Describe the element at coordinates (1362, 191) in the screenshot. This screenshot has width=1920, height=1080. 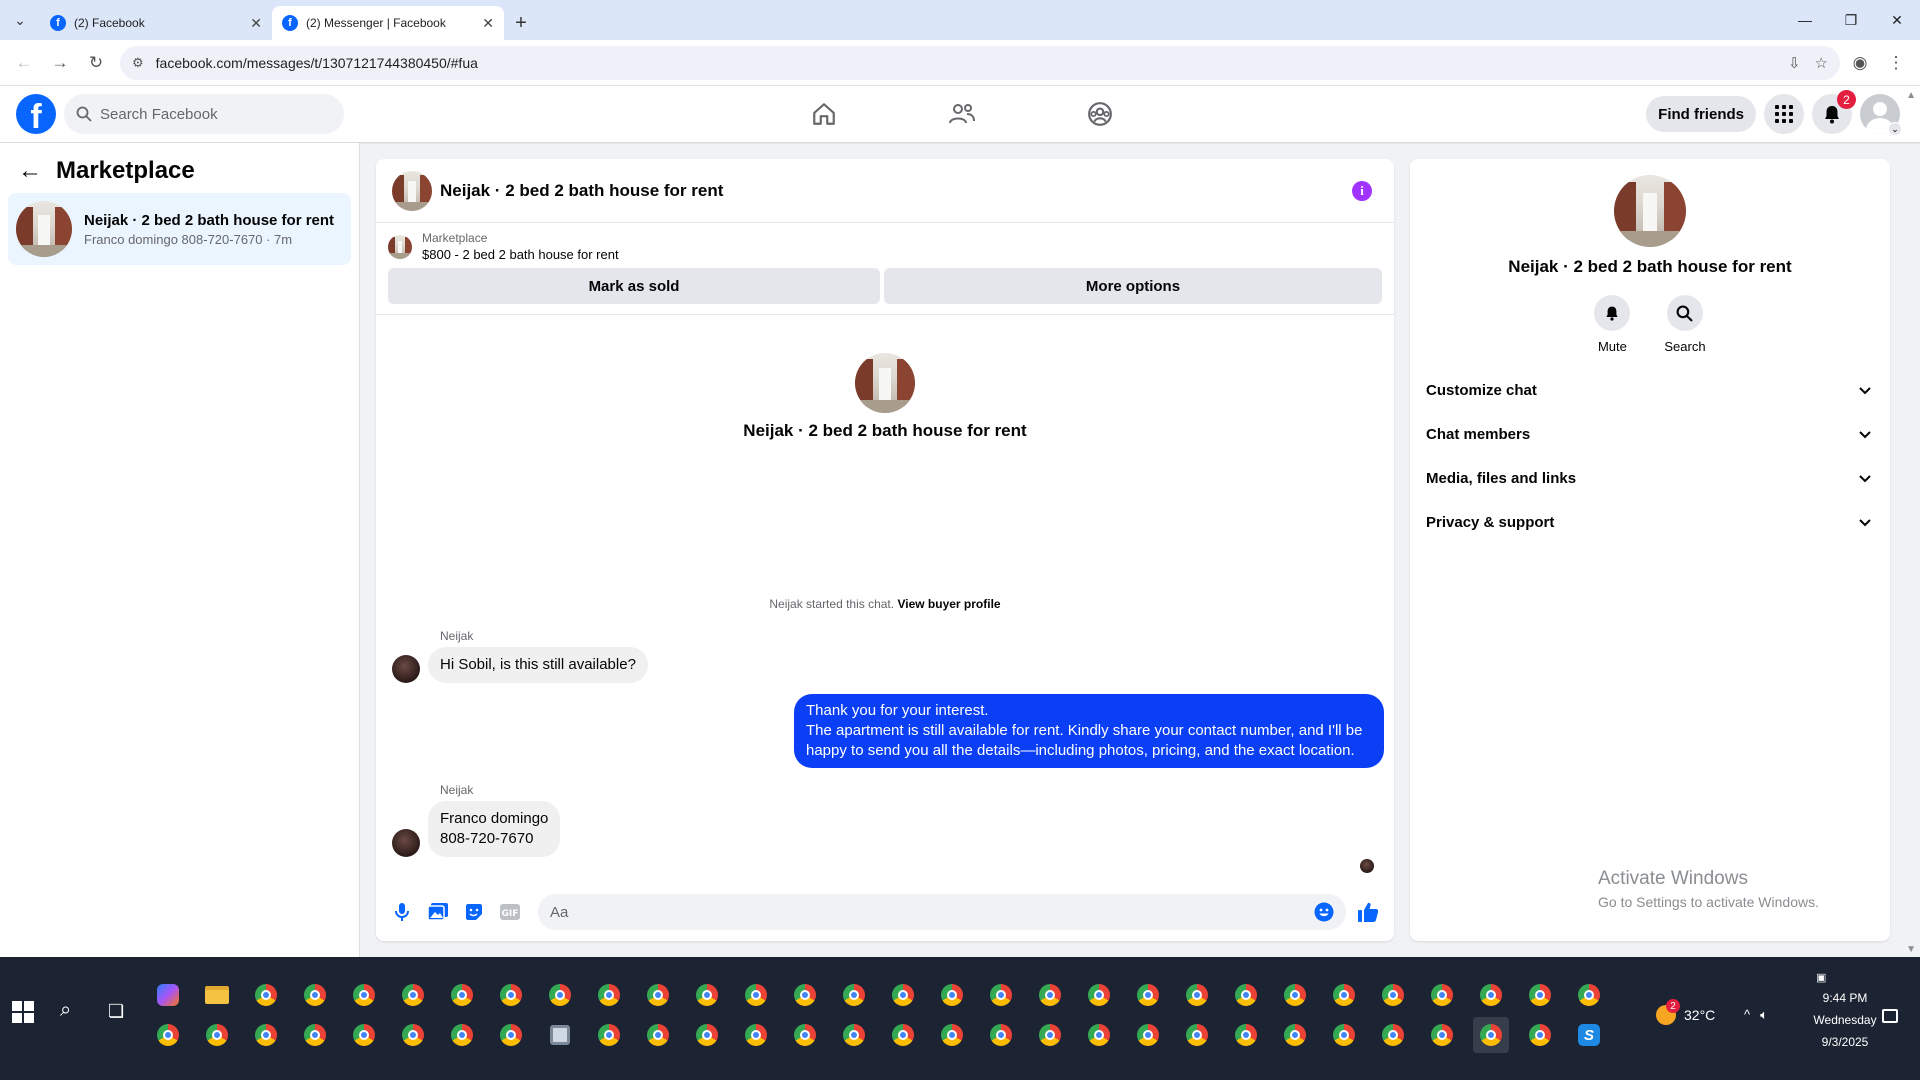
I see `info-icon: i` at that location.